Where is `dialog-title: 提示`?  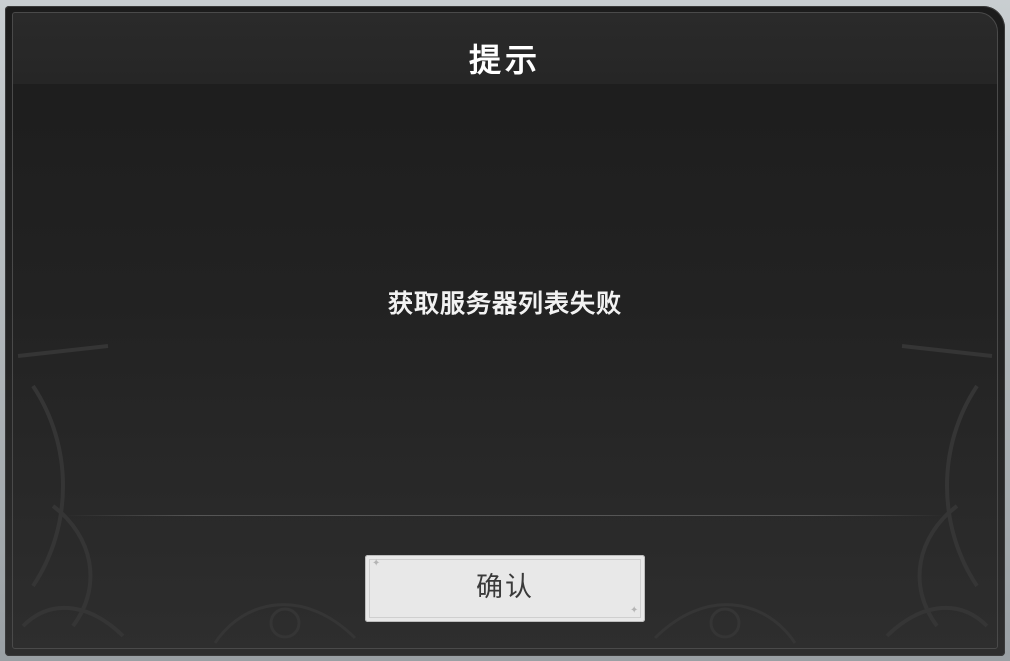 dialog-title: 提示 is located at coordinates (504, 60).